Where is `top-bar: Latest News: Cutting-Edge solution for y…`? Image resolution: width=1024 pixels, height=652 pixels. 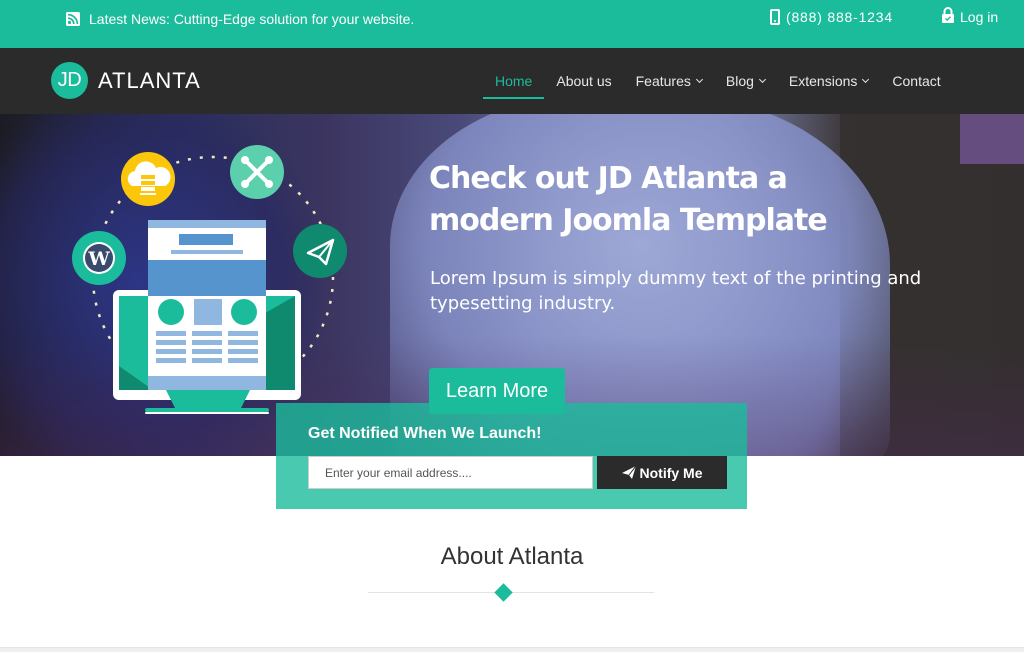 top-bar: Latest News: Cutting-Edge solution for y… is located at coordinates (512, 24).